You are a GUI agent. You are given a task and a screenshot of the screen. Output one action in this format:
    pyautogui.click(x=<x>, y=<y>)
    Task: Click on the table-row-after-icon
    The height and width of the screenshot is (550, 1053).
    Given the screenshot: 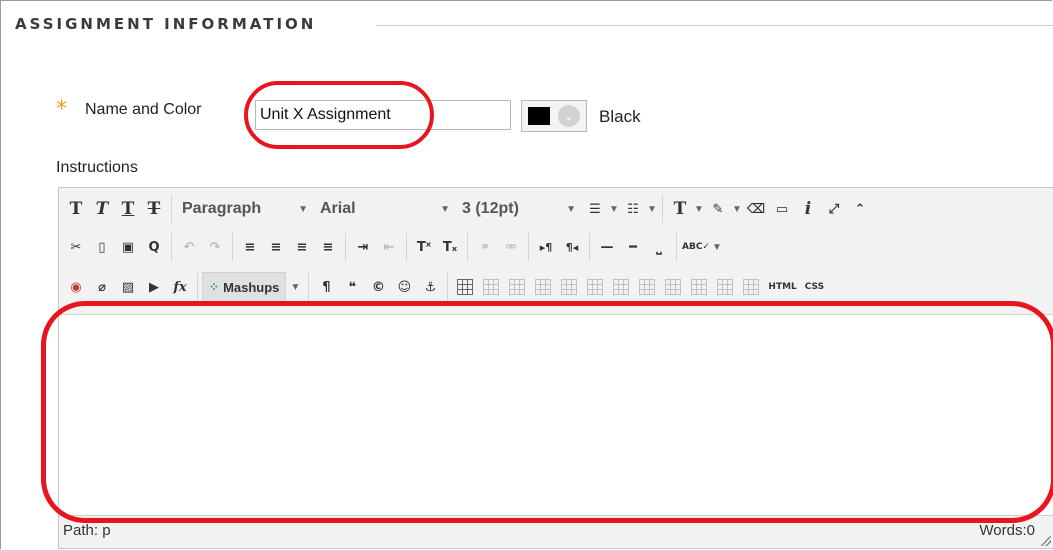 What is the action you would take?
    pyautogui.click(x=517, y=287)
    